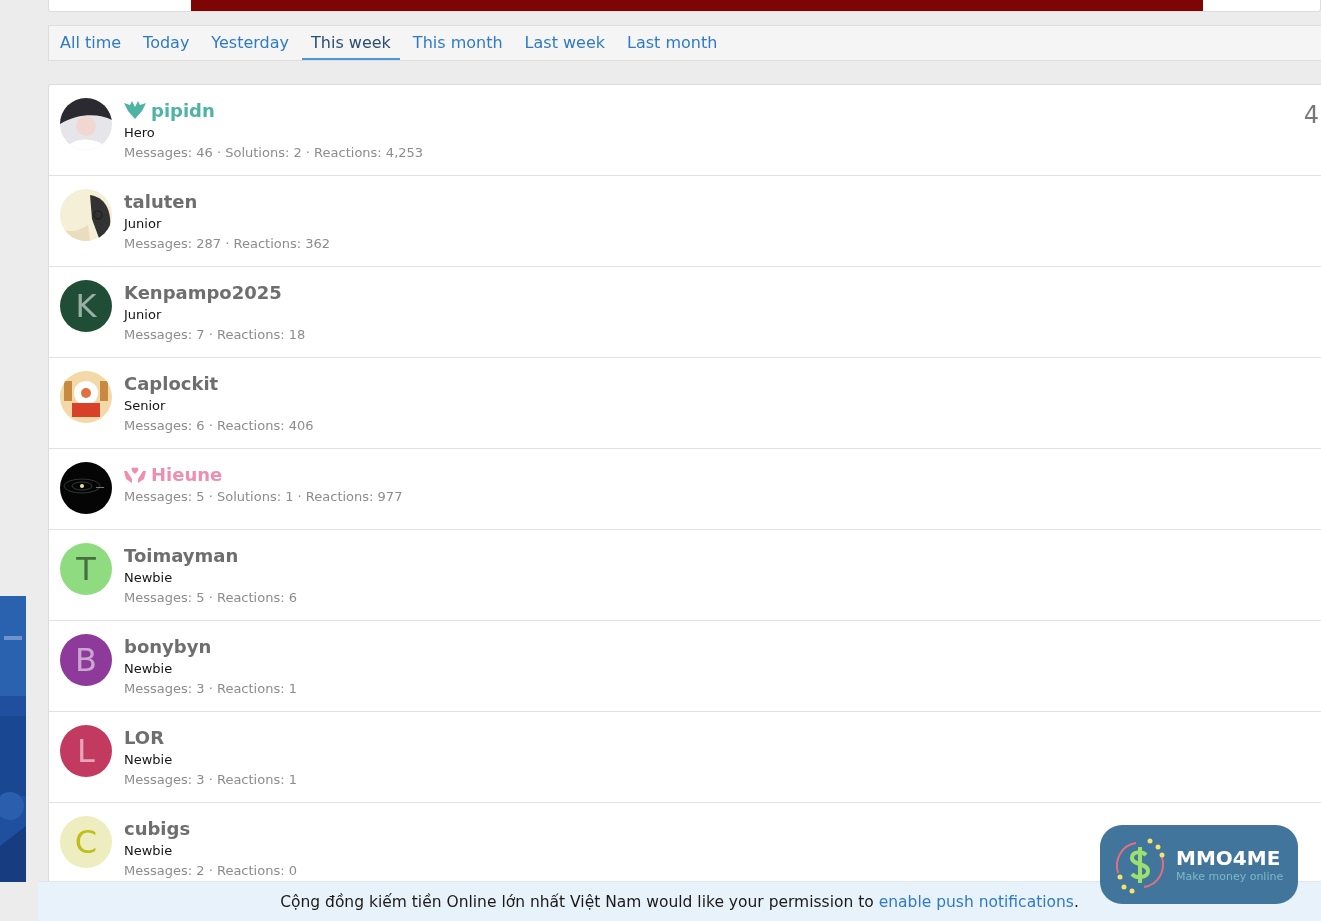 The height and width of the screenshot is (921, 1321). Describe the element at coordinates (135, 474) in the screenshot. I see `hands-heart-icon` at that location.